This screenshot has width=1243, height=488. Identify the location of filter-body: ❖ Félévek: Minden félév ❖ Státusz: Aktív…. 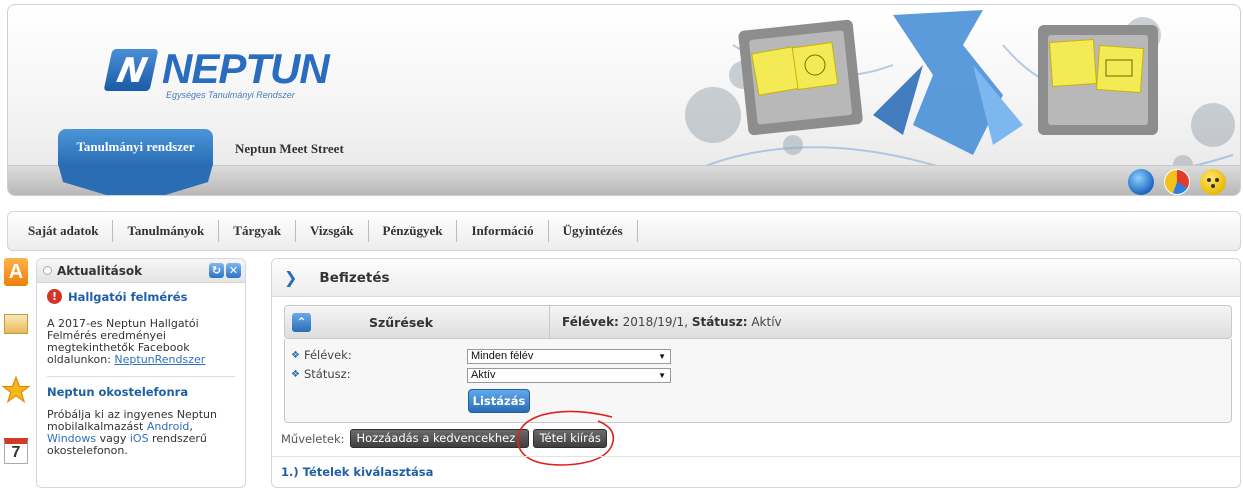
(758, 381).